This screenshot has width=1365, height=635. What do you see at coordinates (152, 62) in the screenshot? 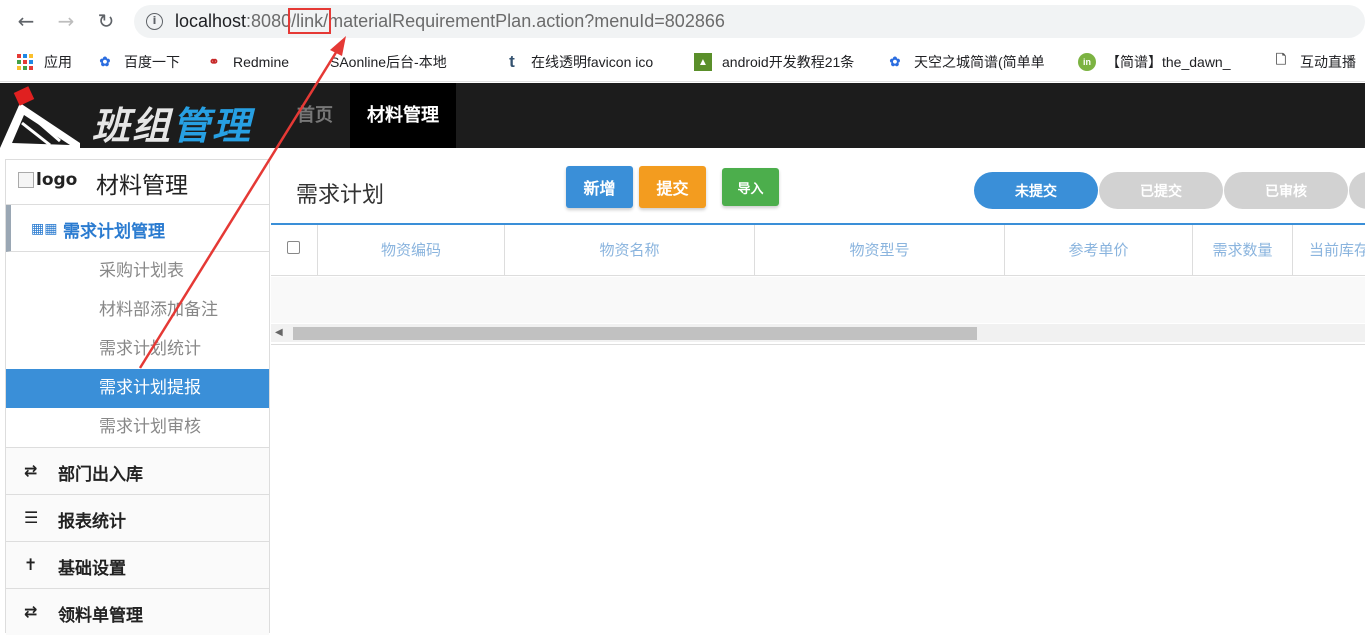
I see `bookmark-label: 百度一下` at bounding box center [152, 62].